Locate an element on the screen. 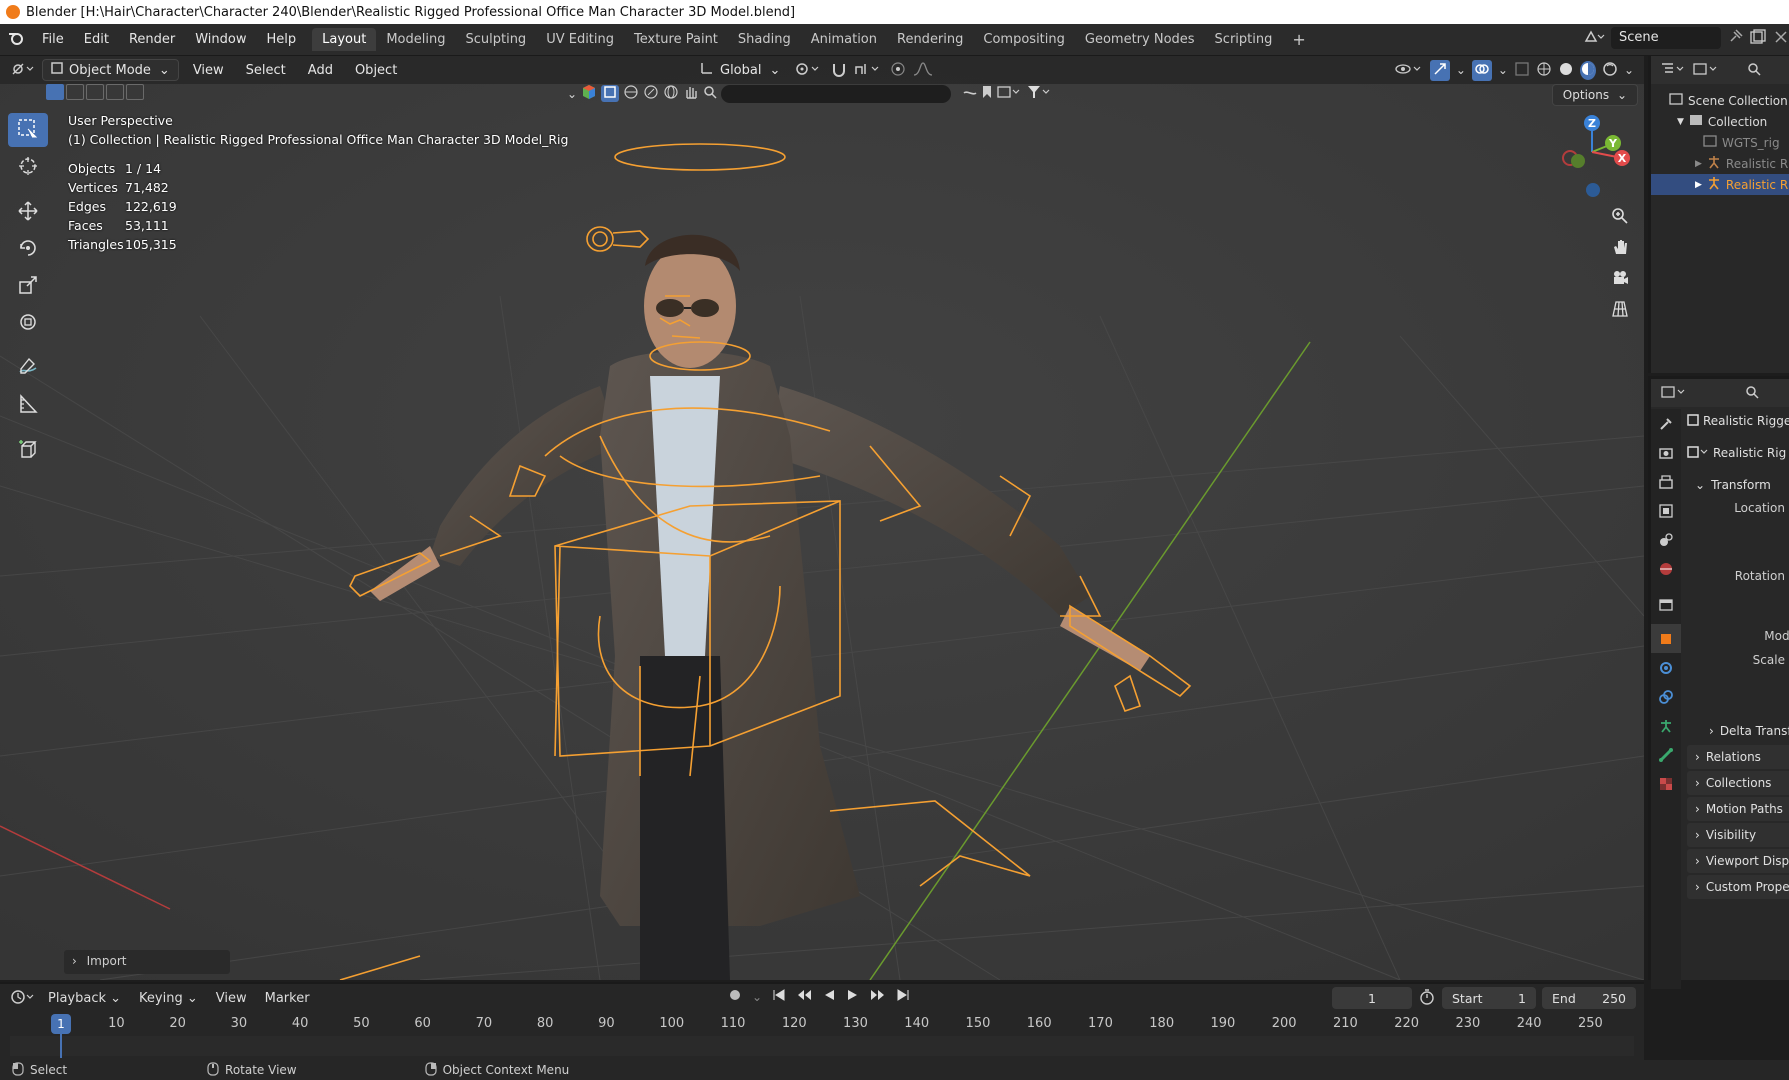 The width and height of the screenshot is (1789, 1080). bookmark-icon is located at coordinates (987, 93).